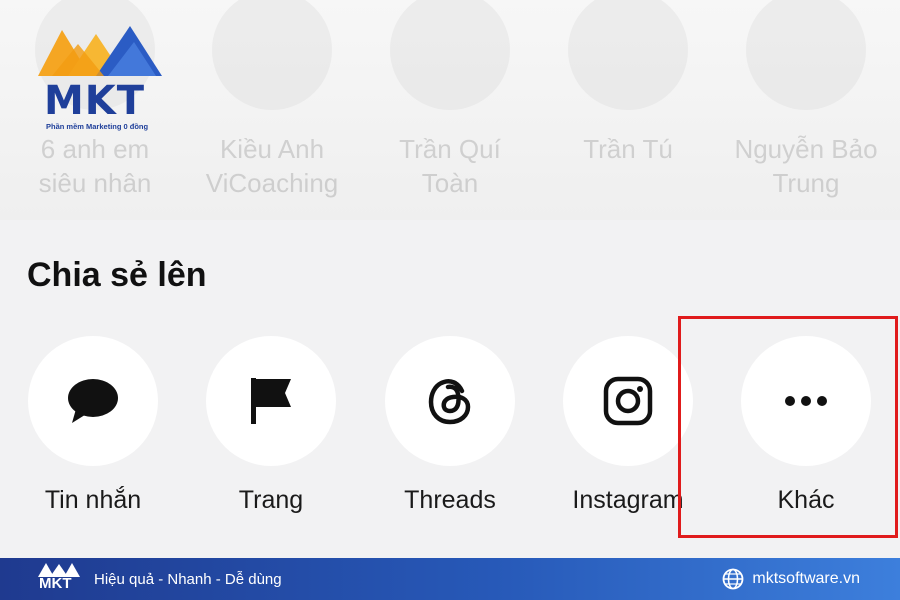  Describe the element at coordinates (271, 500) in the screenshot. I see `option-label: Trang` at that location.